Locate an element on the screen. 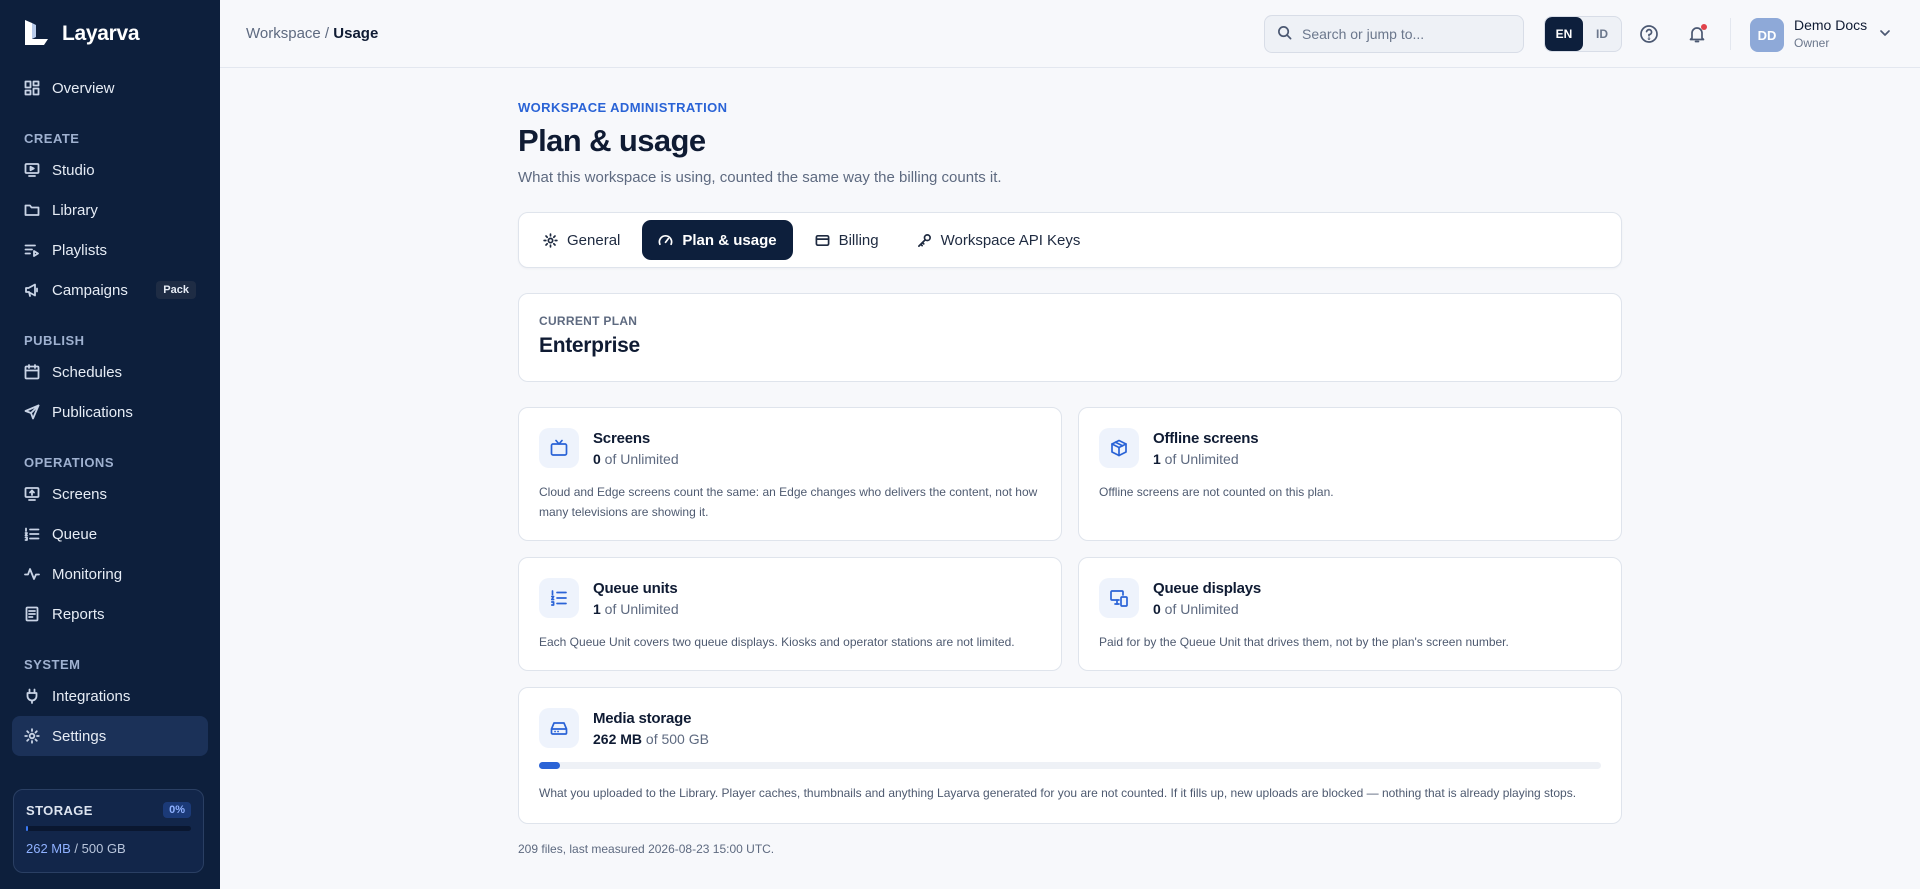 The width and height of the screenshot is (1920, 889). usage-card-title: Queue units is located at coordinates (635, 588).